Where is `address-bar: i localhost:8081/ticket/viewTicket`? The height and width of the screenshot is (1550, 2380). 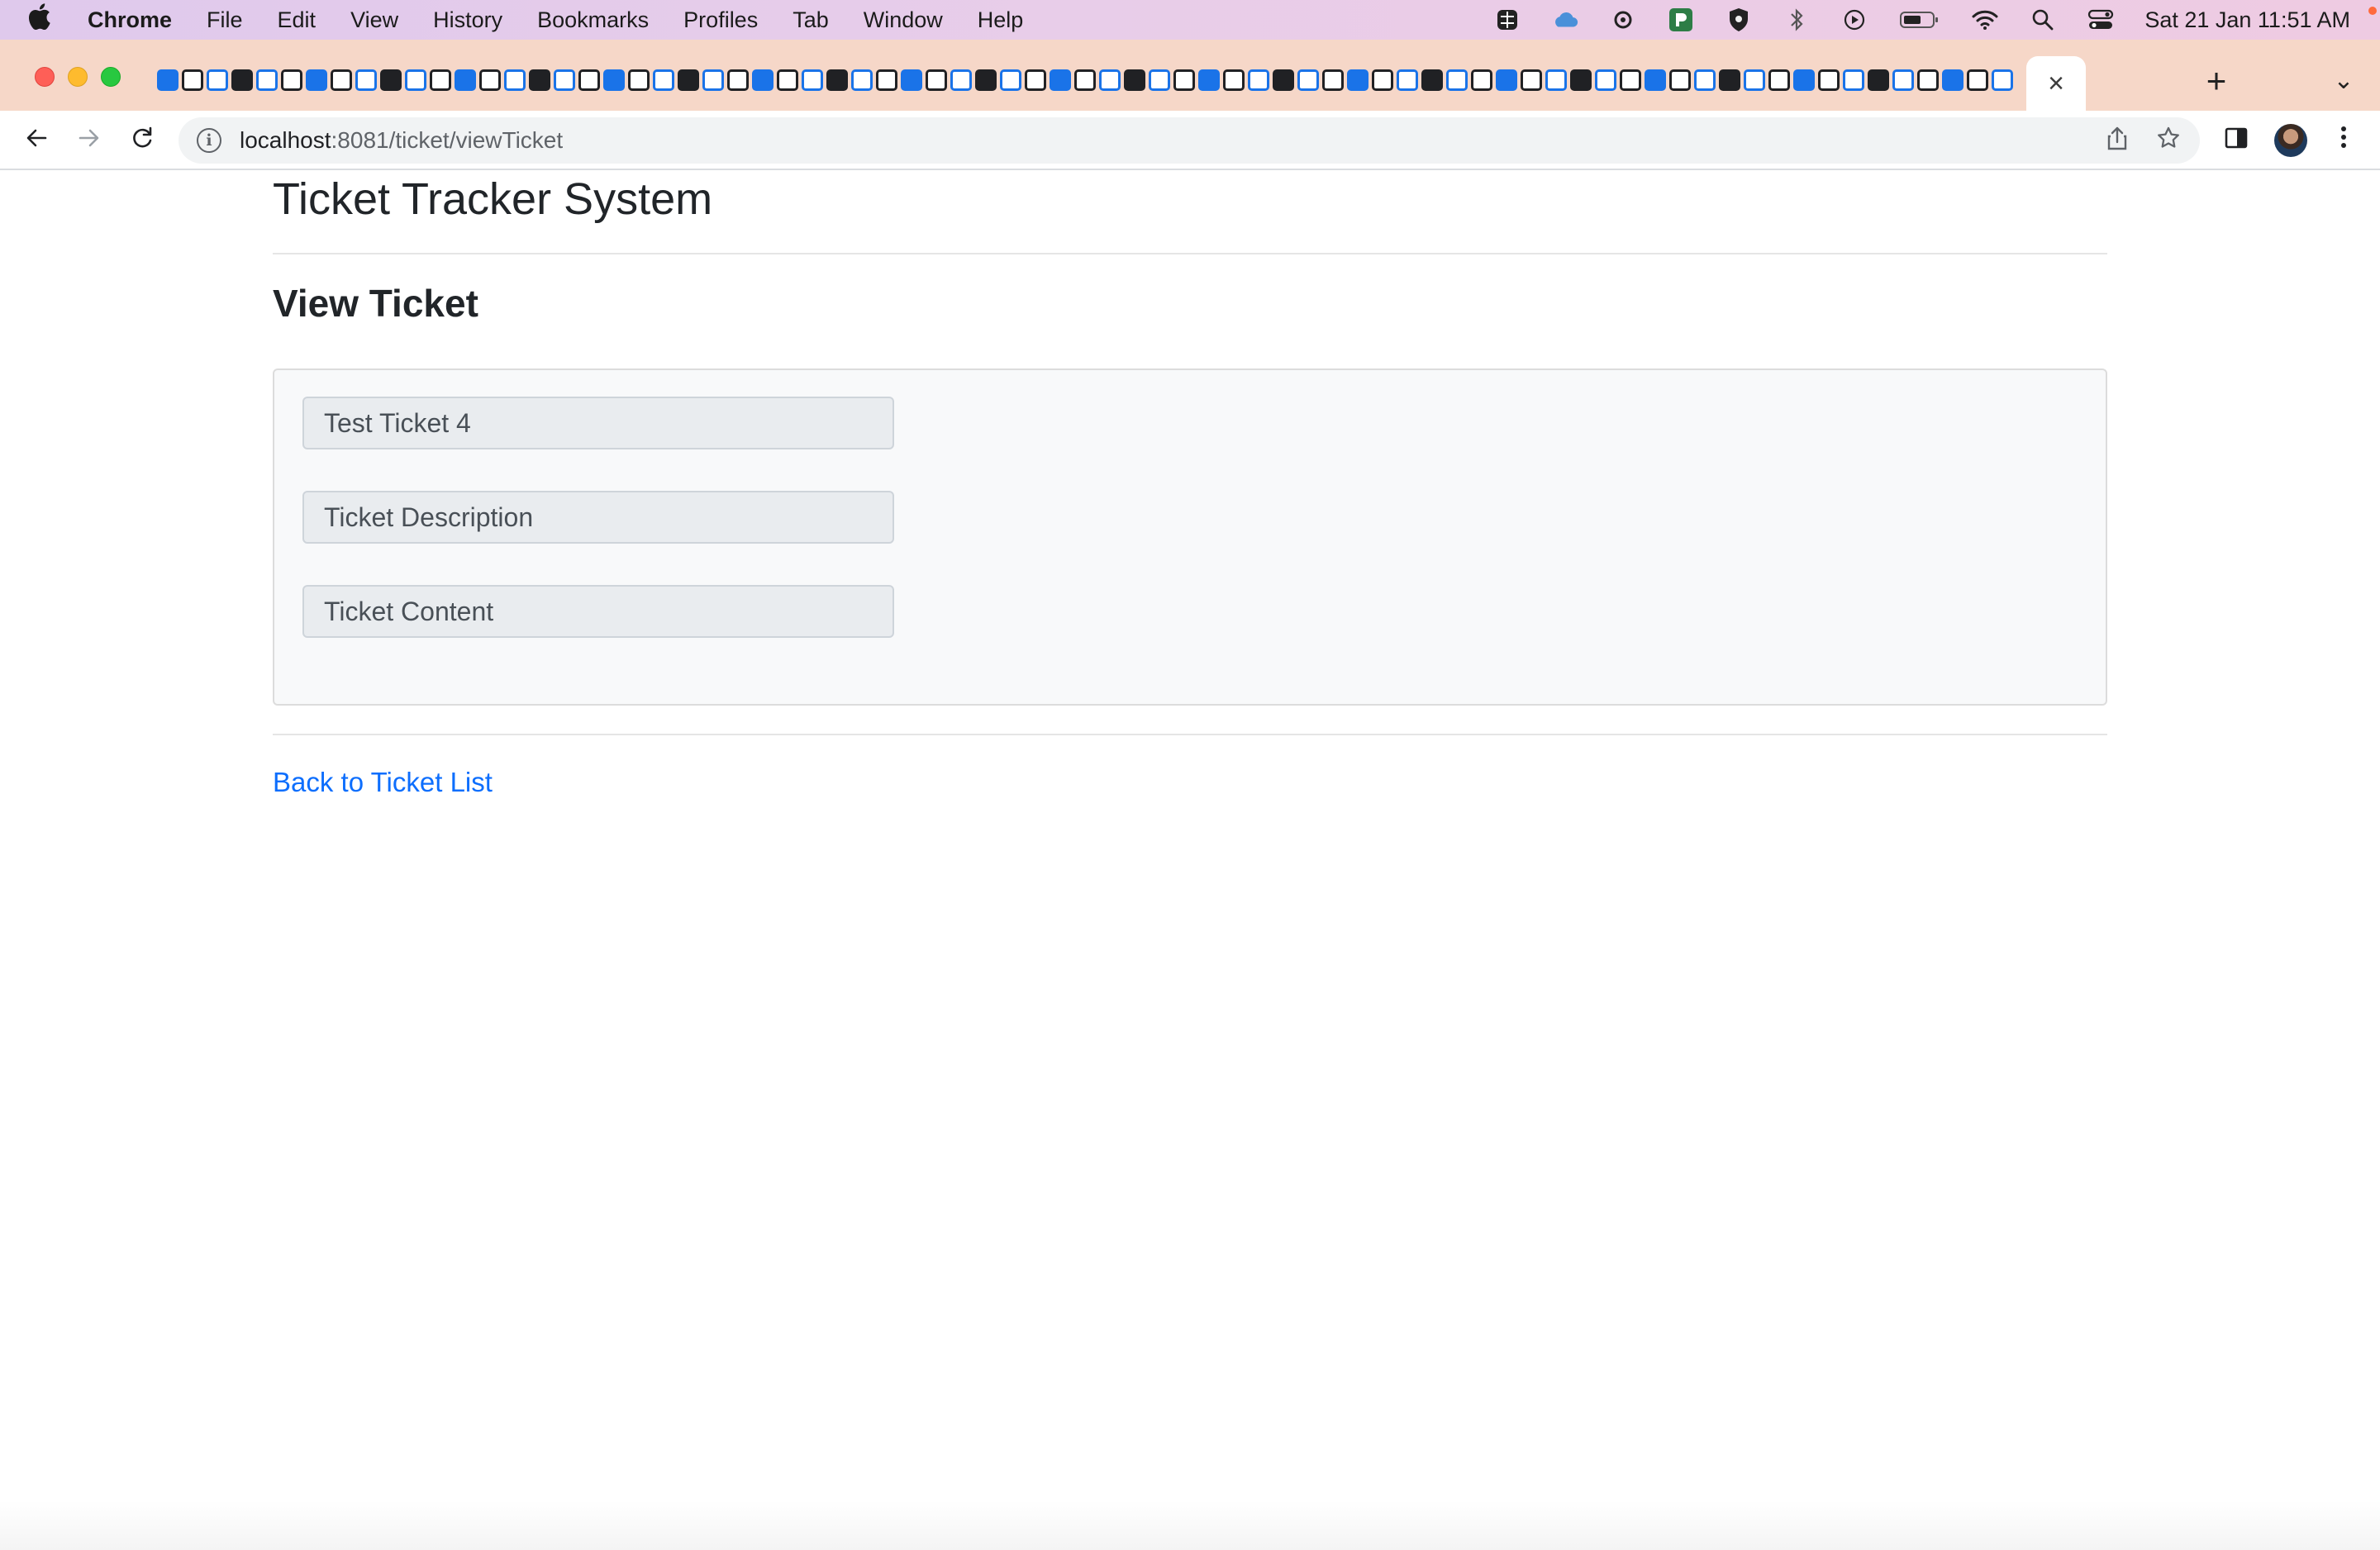
address-bar: i localhost:8081/ticket/viewTicket is located at coordinates (1189, 140).